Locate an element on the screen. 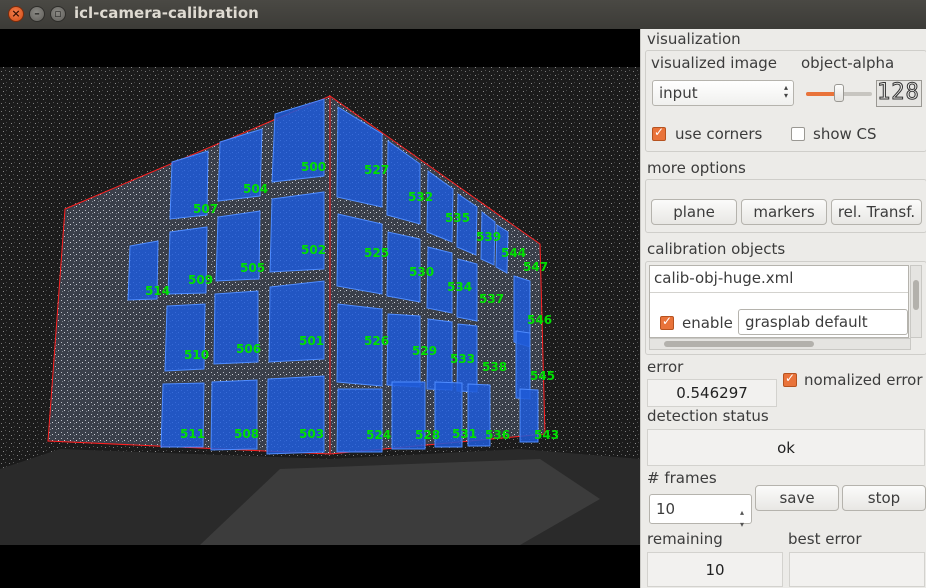  spin-down-icon: ▾ is located at coordinates (742, 525).